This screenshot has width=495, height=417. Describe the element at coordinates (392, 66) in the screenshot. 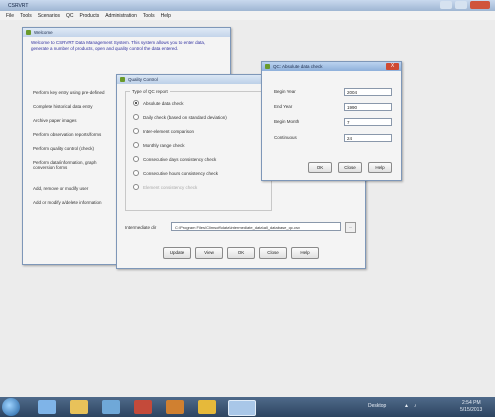

I see `close-icon: X` at that location.